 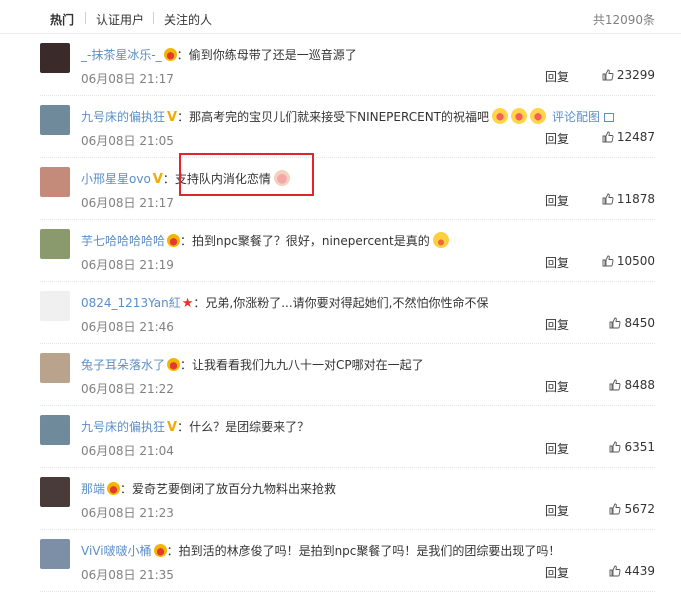 I want to click on comment-line: 那端 ：爱奇艺要倒闭了放百分九物料出来抢救, so click(x=208, y=489).